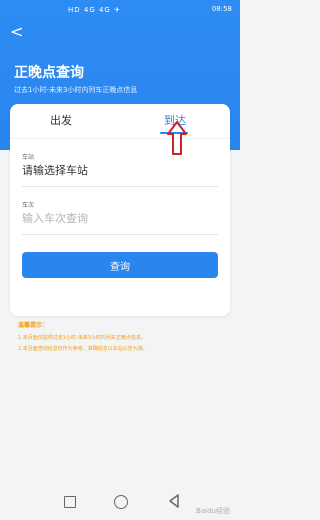 Image resolution: width=320 pixels, height=520 pixels. Describe the element at coordinates (213, 511) in the screenshot. I see `watermark: Baidu经验` at that location.